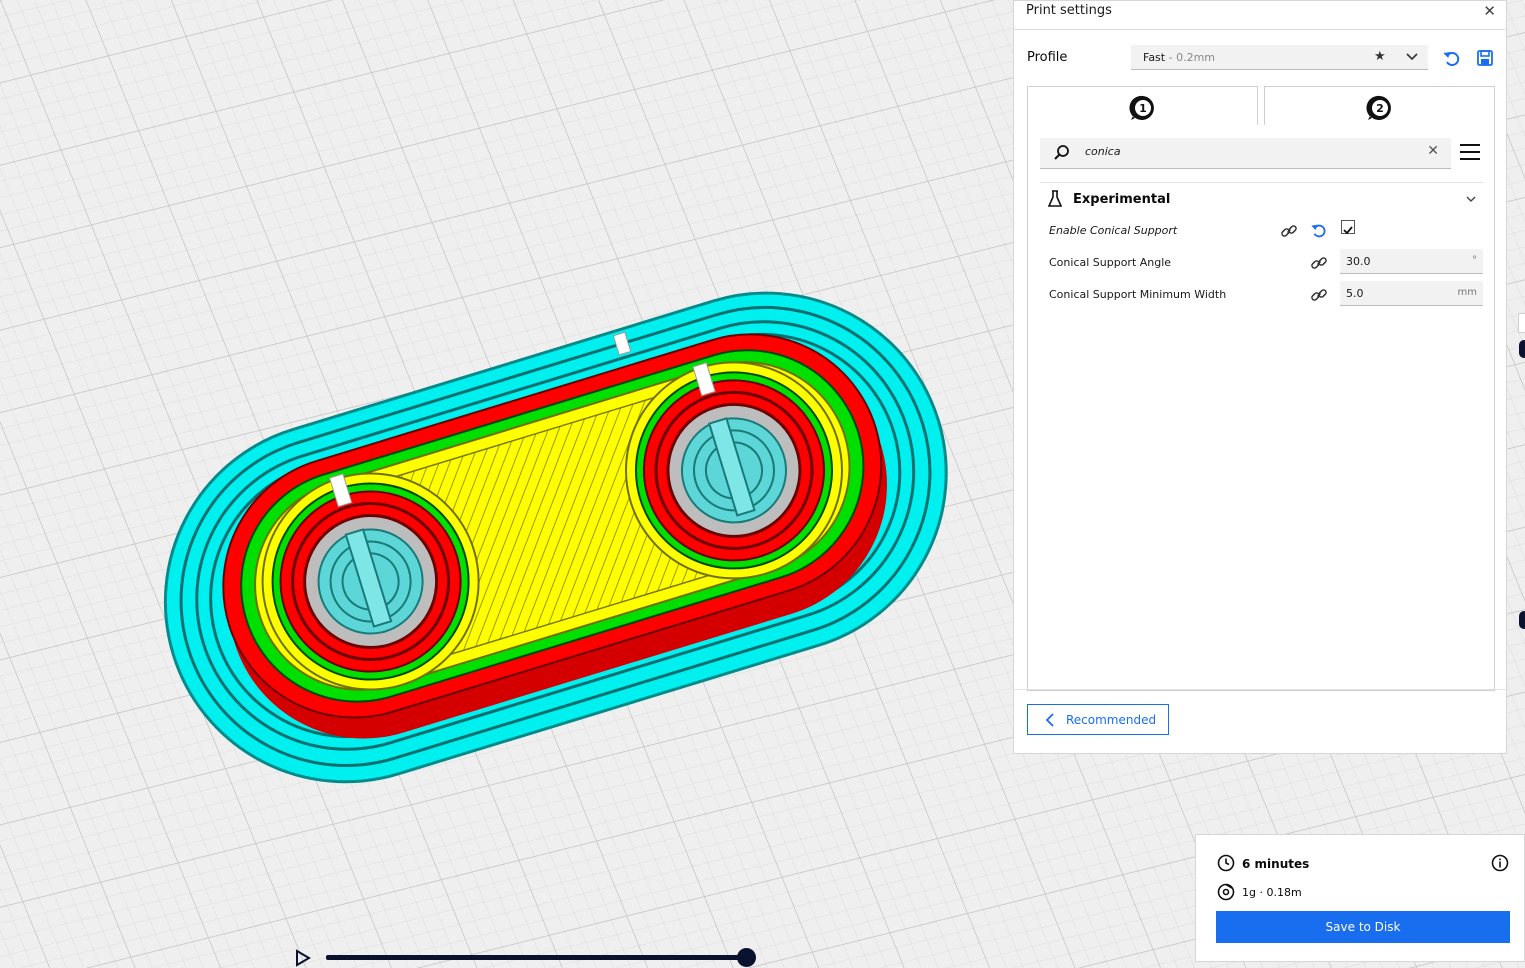  I want to click on clear-search-icon: ✕, so click(1433, 151).